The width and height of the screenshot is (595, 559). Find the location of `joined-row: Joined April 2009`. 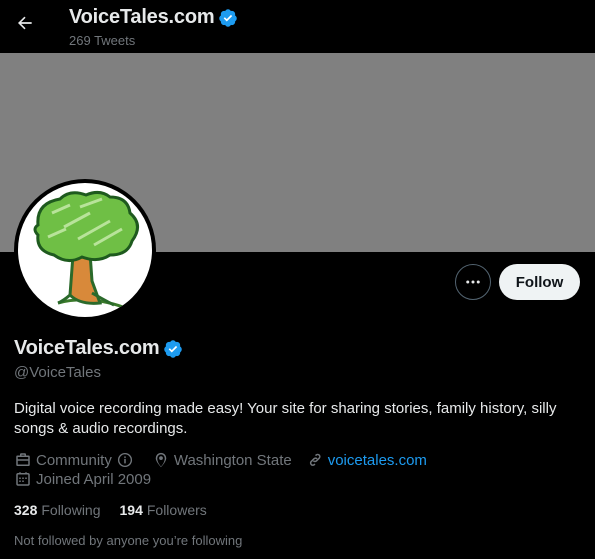

joined-row: Joined April 2009 is located at coordinates (82, 479).